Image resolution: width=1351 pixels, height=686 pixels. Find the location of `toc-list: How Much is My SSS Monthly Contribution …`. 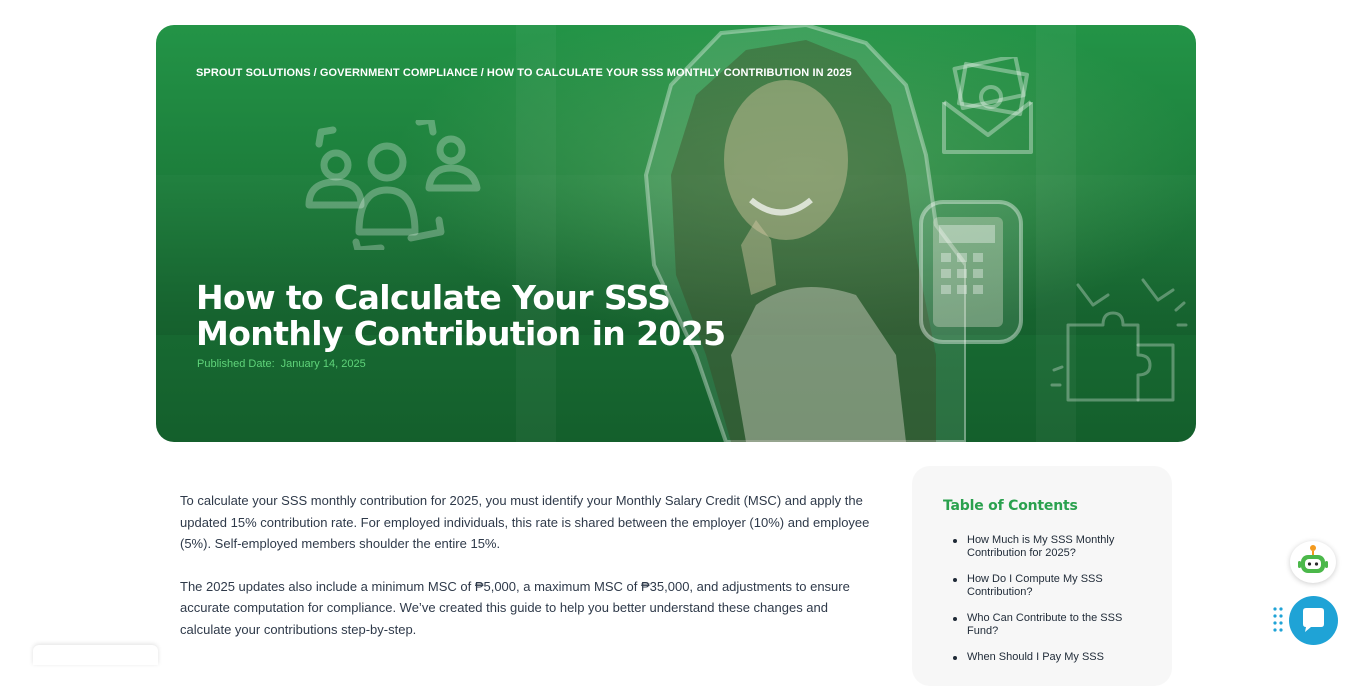

toc-list: How Much is My SSS Monthly Contribution … is located at coordinates (1042, 599).